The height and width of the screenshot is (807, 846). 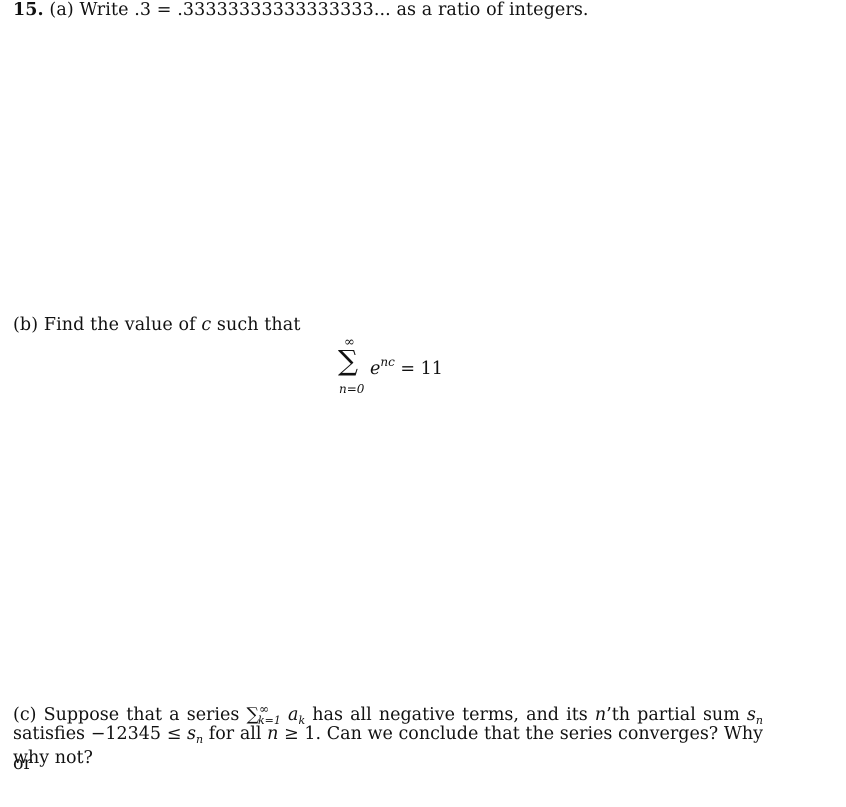 What do you see at coordinates (352, 389) in the screenshot?
I see `lower-limit: n=0` at bounding box center [352, 389].